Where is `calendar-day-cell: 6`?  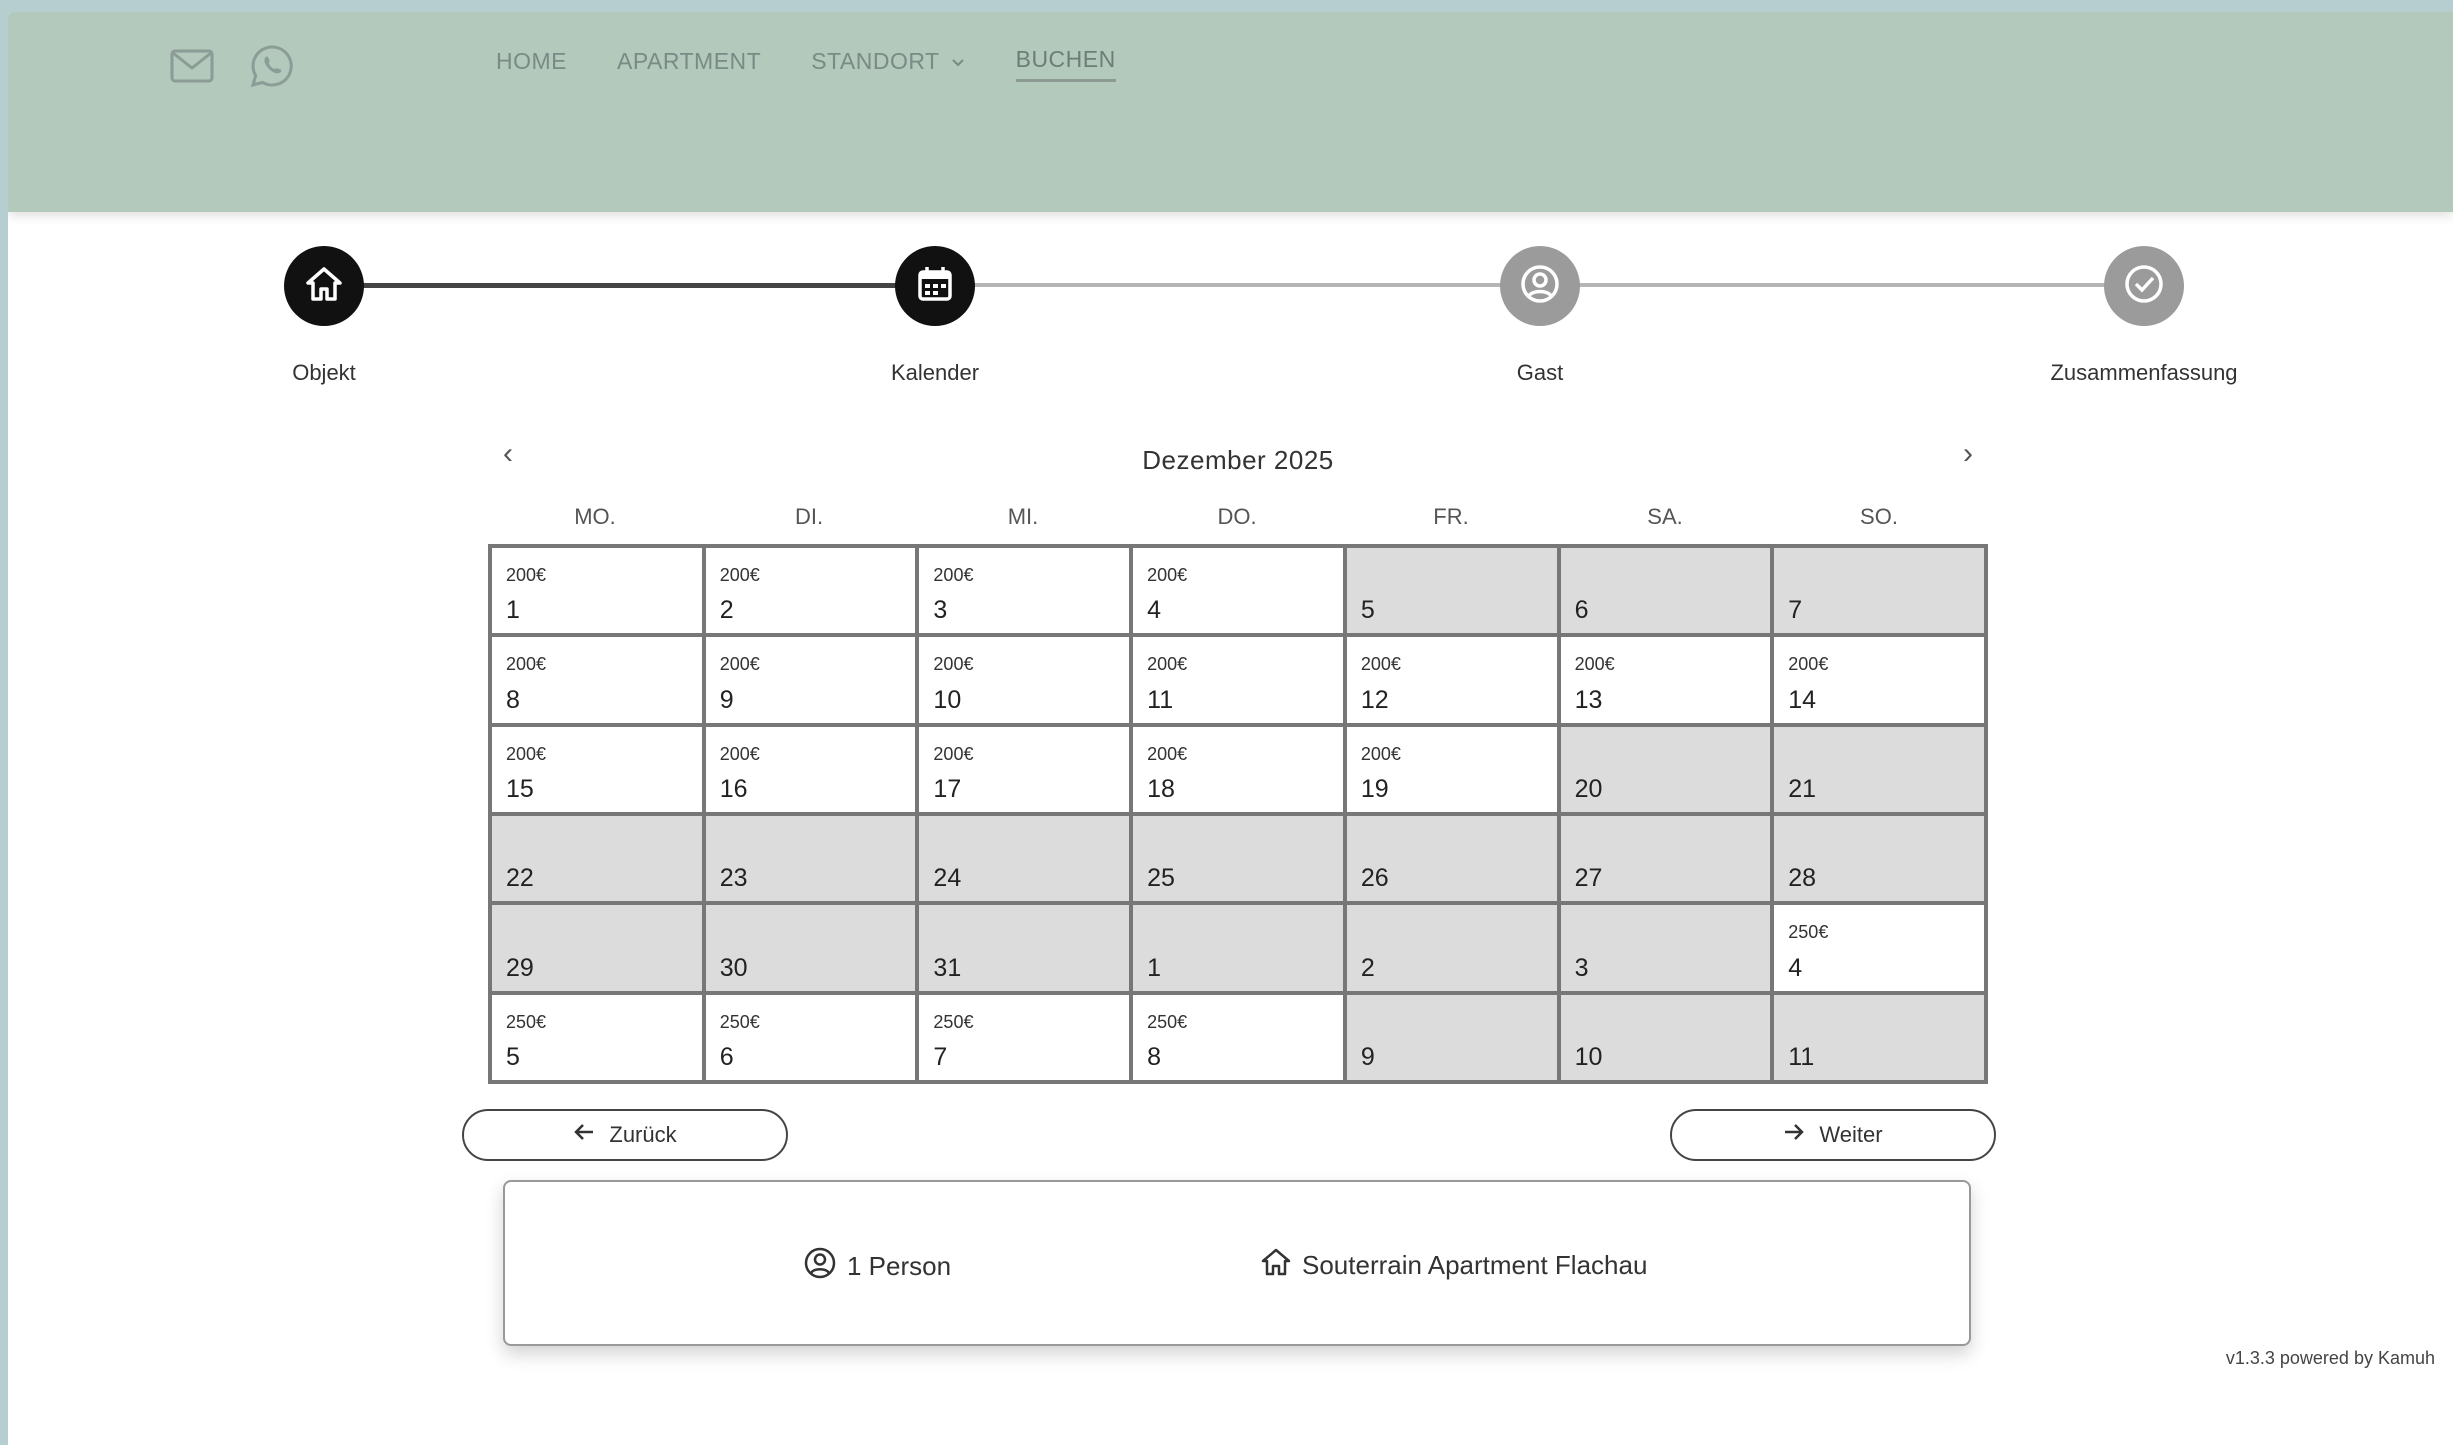 calendar-day-cell: 6 is located at coordinates (1665, 591).